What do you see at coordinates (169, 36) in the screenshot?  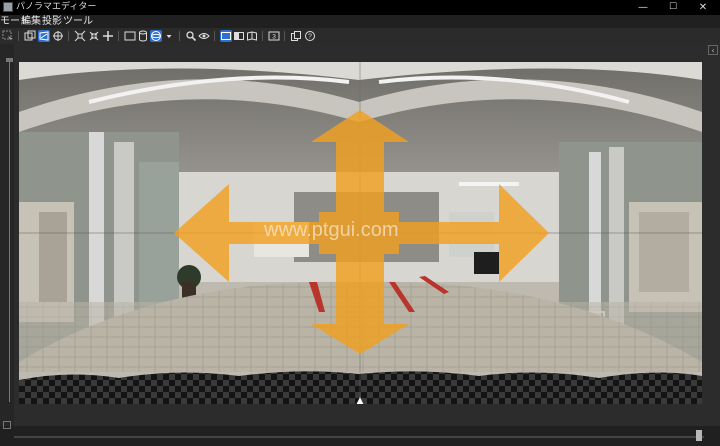 I see `chevron-down-icon` at bounding box center [169, 36].